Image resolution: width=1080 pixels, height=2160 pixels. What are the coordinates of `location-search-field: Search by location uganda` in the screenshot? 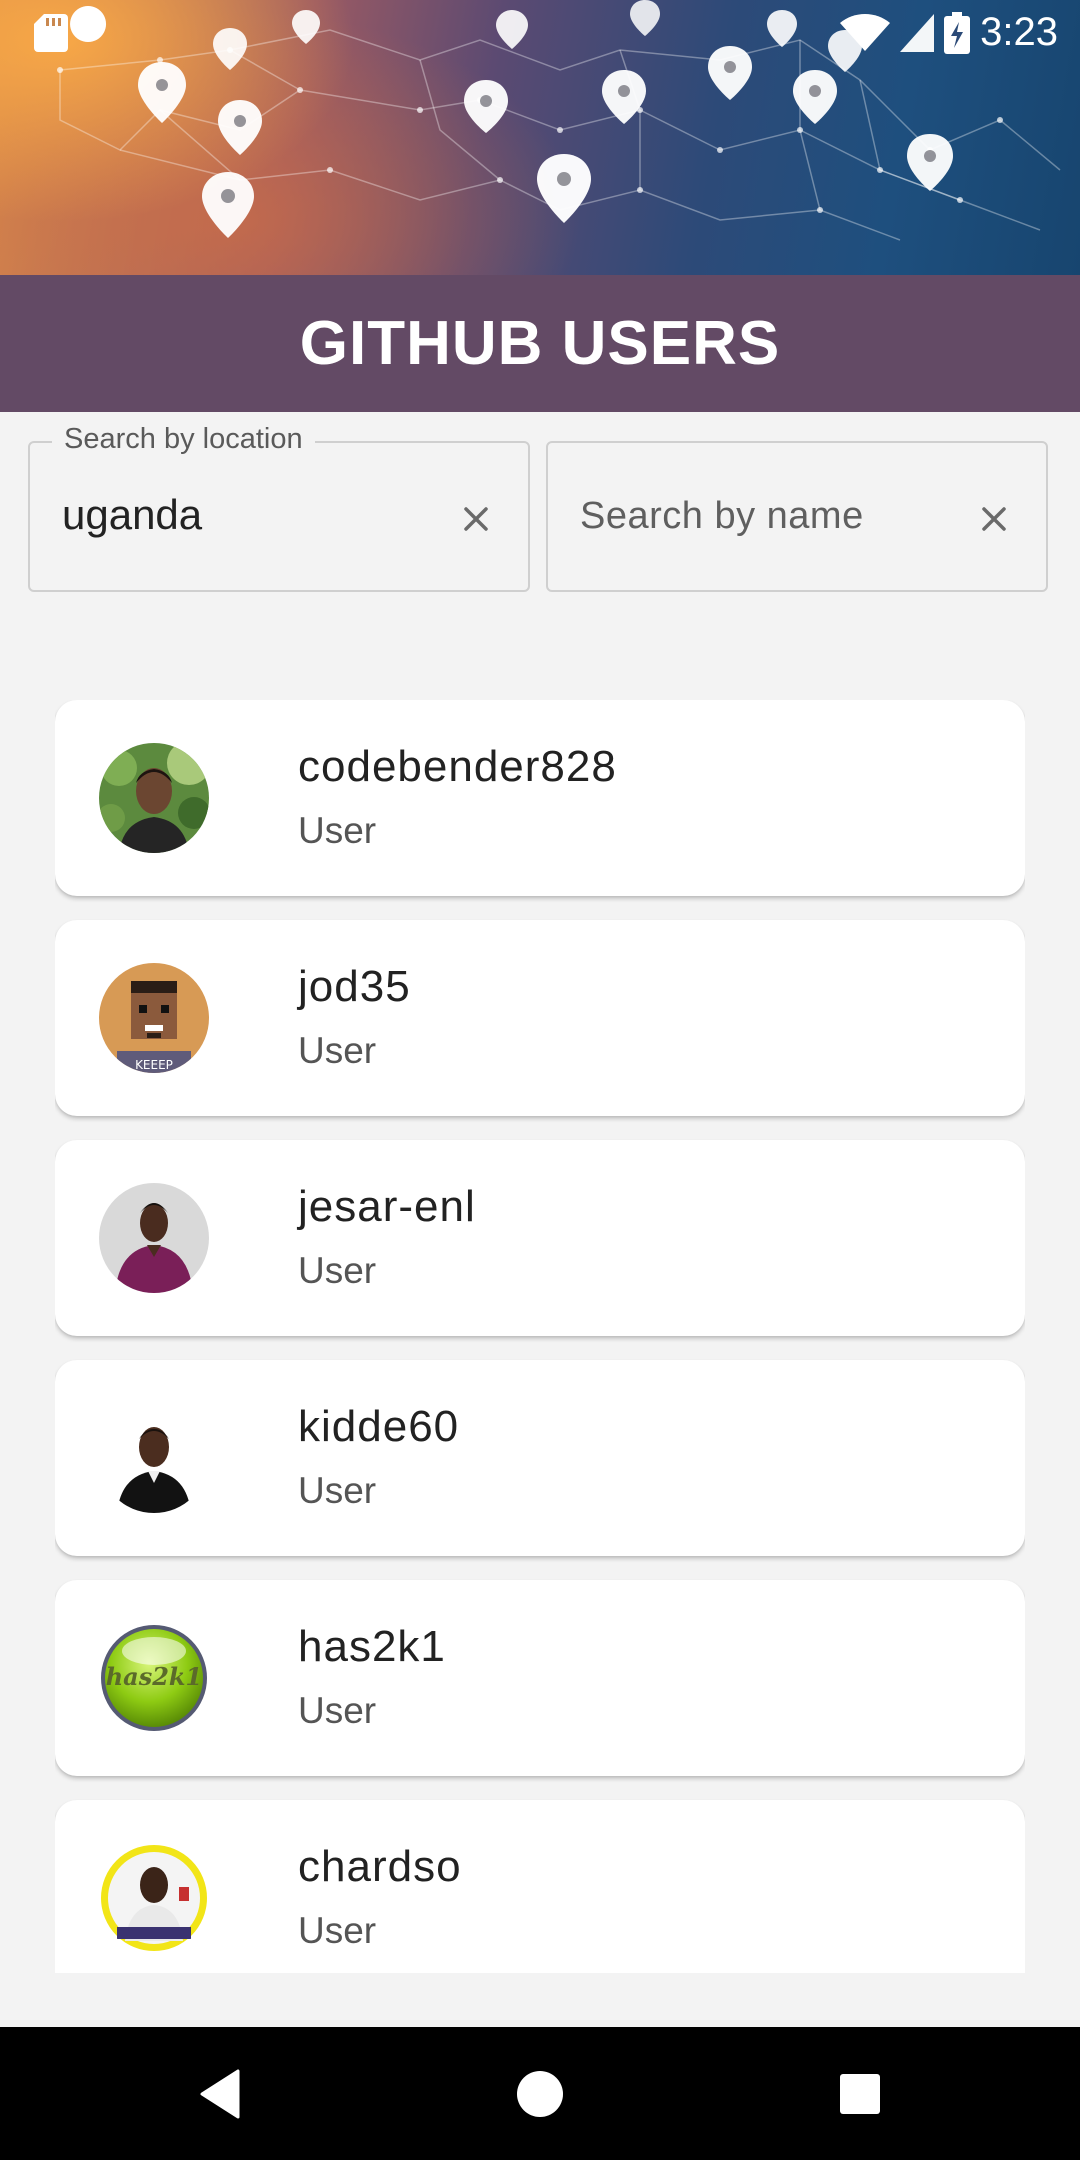 It's located at (279, 507).